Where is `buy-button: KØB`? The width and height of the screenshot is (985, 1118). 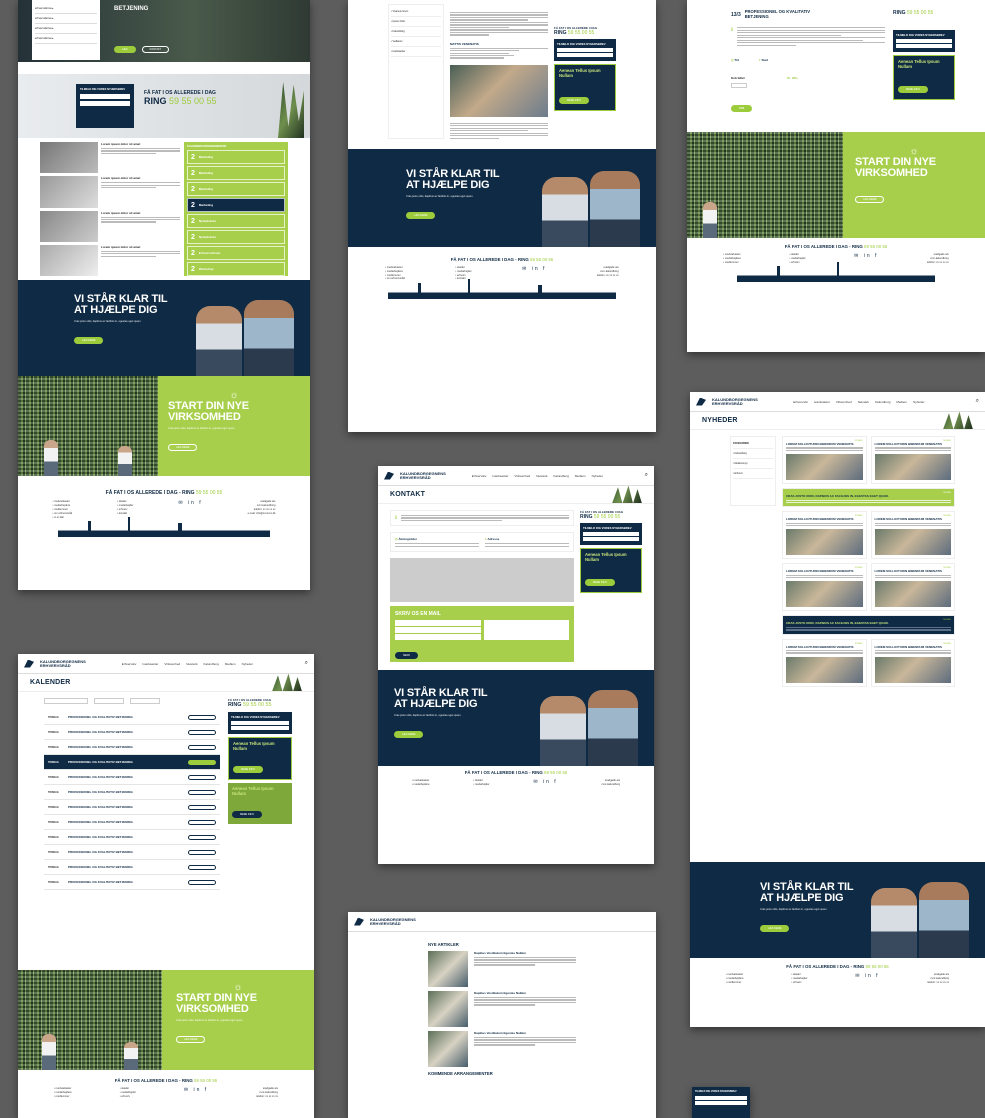 buy-button: KØB is located at coordinates (742, 108).